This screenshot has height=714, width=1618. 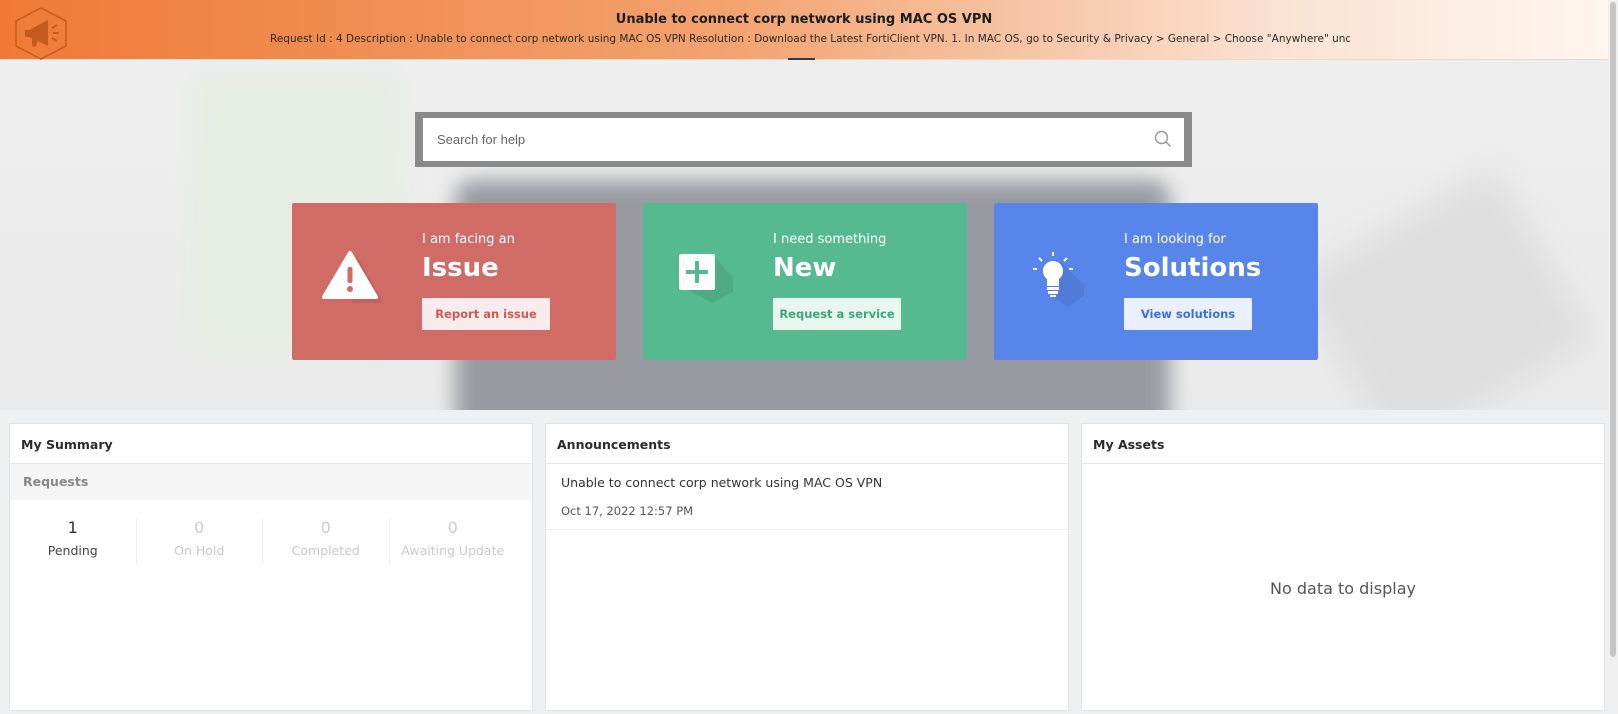 I want to click on search-bar, so click(x=803, y=139).